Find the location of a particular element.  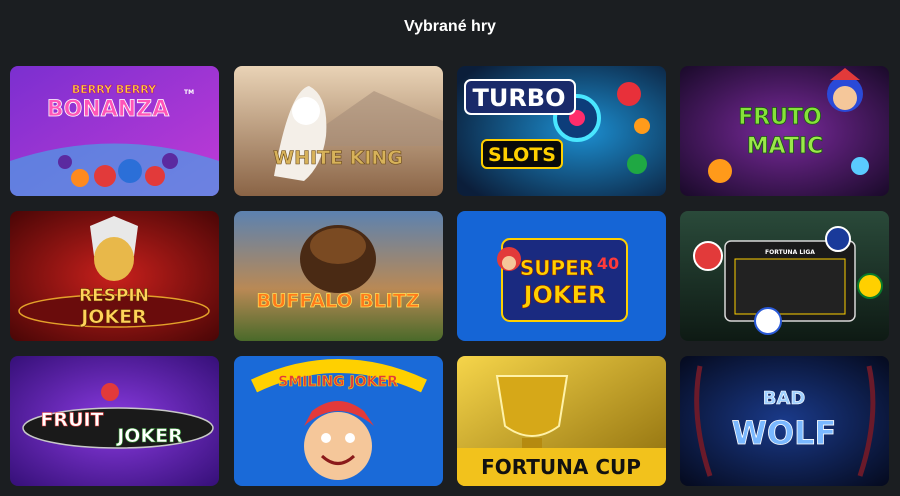

game-thumbnail: SUPER 40 JOKER is located at coordinates (561, 276).